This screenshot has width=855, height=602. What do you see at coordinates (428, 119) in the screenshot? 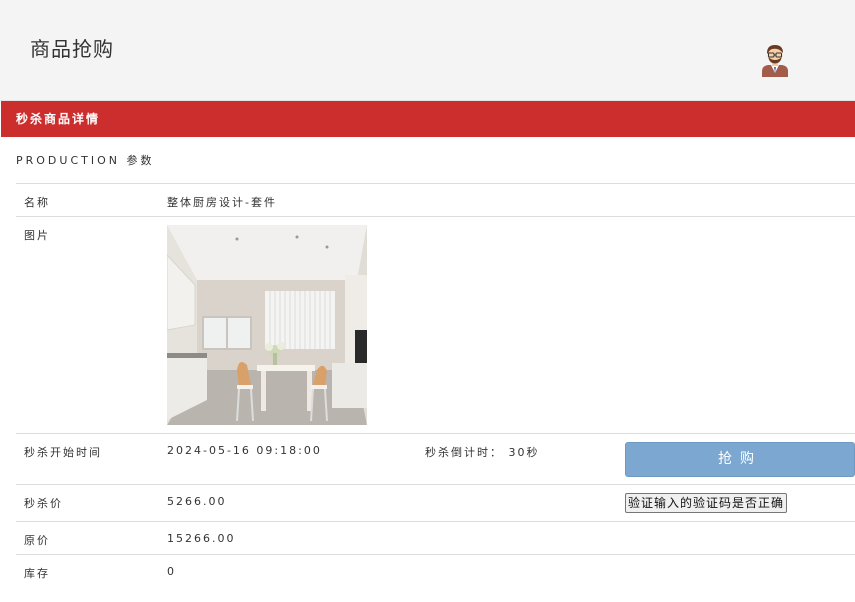
I see `panel-heading: 秒杀商品详情` at bounding box center [428, 119].